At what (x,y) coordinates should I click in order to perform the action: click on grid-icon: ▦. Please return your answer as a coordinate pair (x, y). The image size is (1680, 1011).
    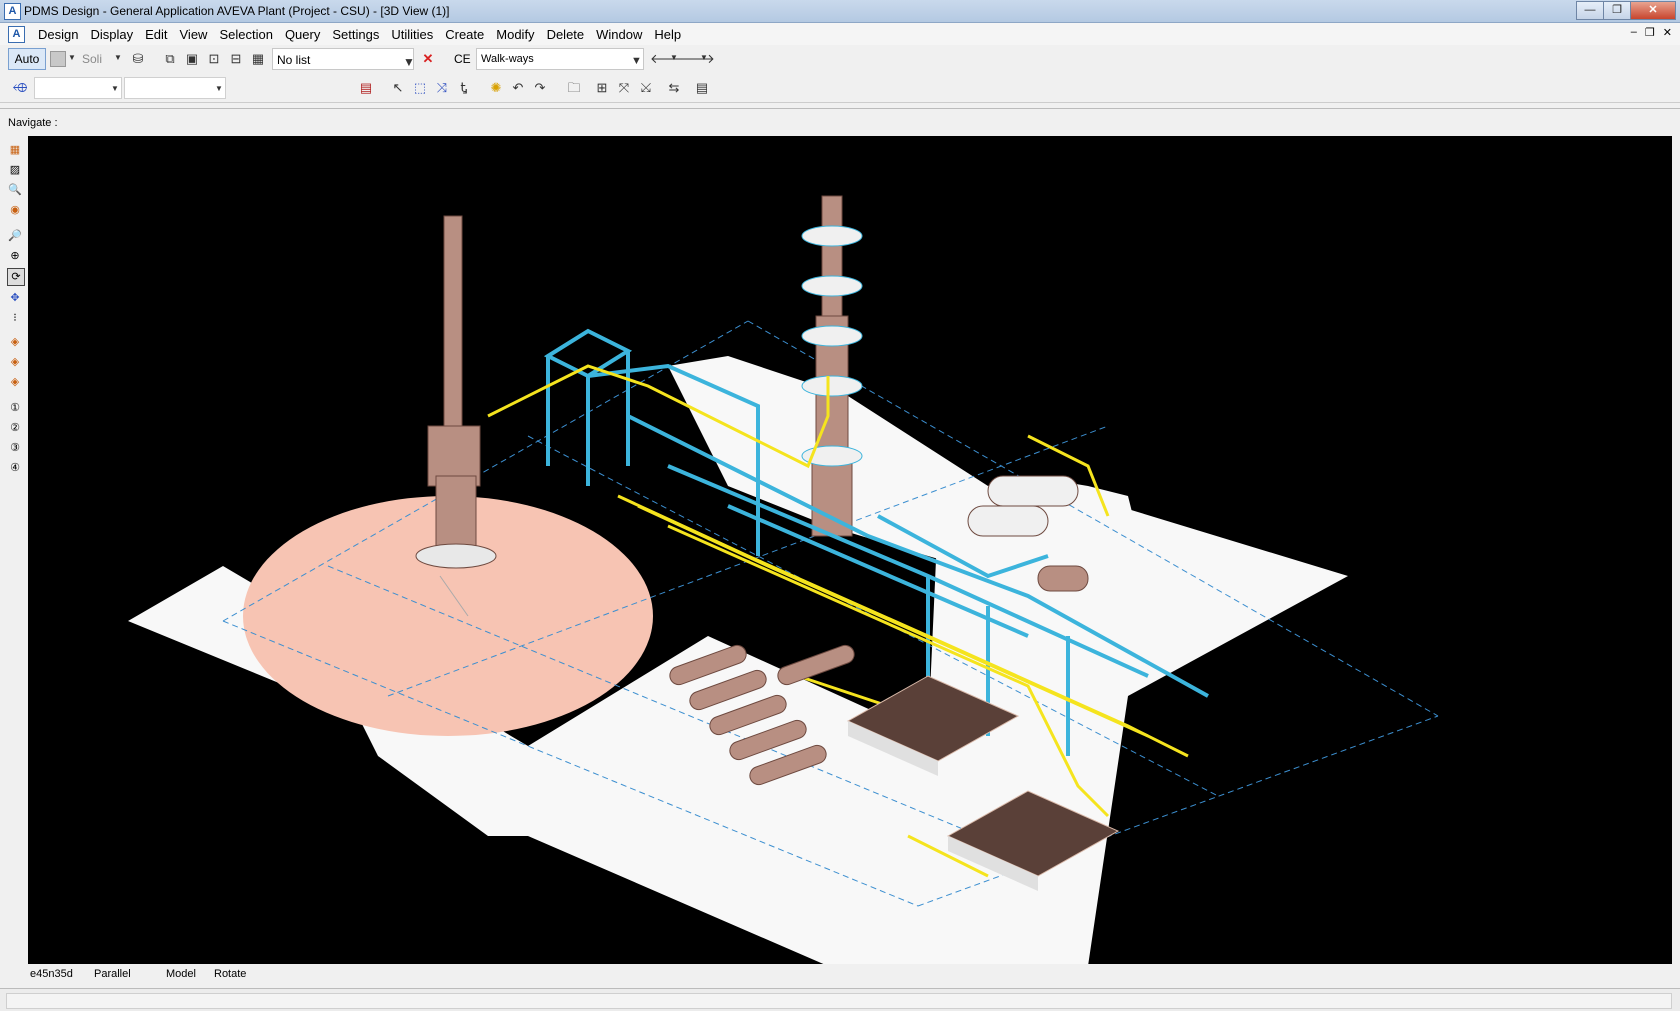
    Looking at the image, I should click on (258, 59).